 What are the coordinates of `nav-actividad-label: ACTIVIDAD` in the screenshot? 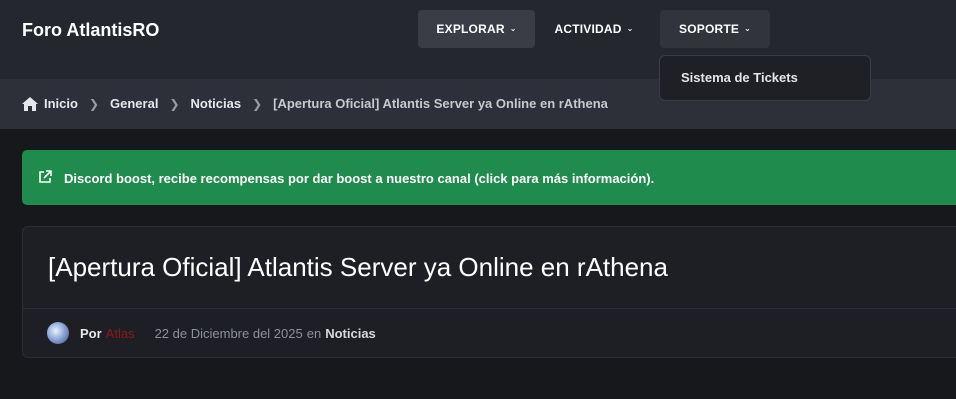 It's located at (588, 29).